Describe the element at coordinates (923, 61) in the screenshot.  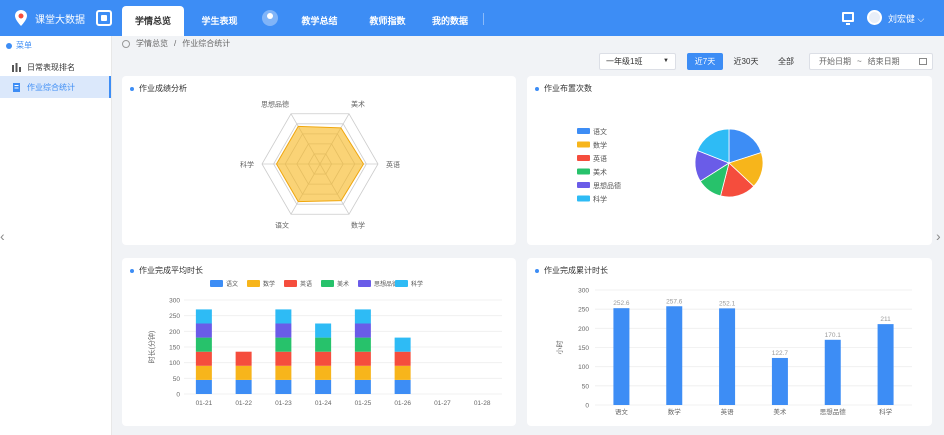
I see `calendar-icon` at that location.